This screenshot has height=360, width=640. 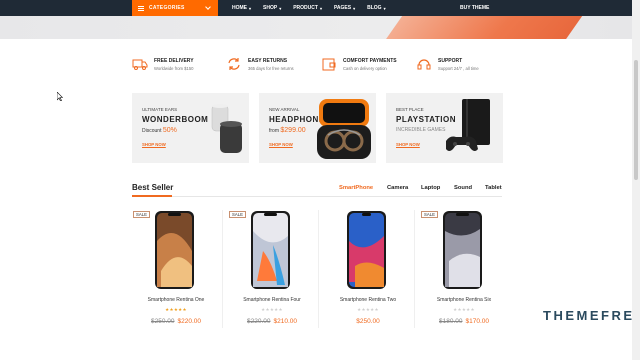 I want to click on product-card: Smartphone Rentina Two ★★★★★ $250.00, so click(x=368, y=269).